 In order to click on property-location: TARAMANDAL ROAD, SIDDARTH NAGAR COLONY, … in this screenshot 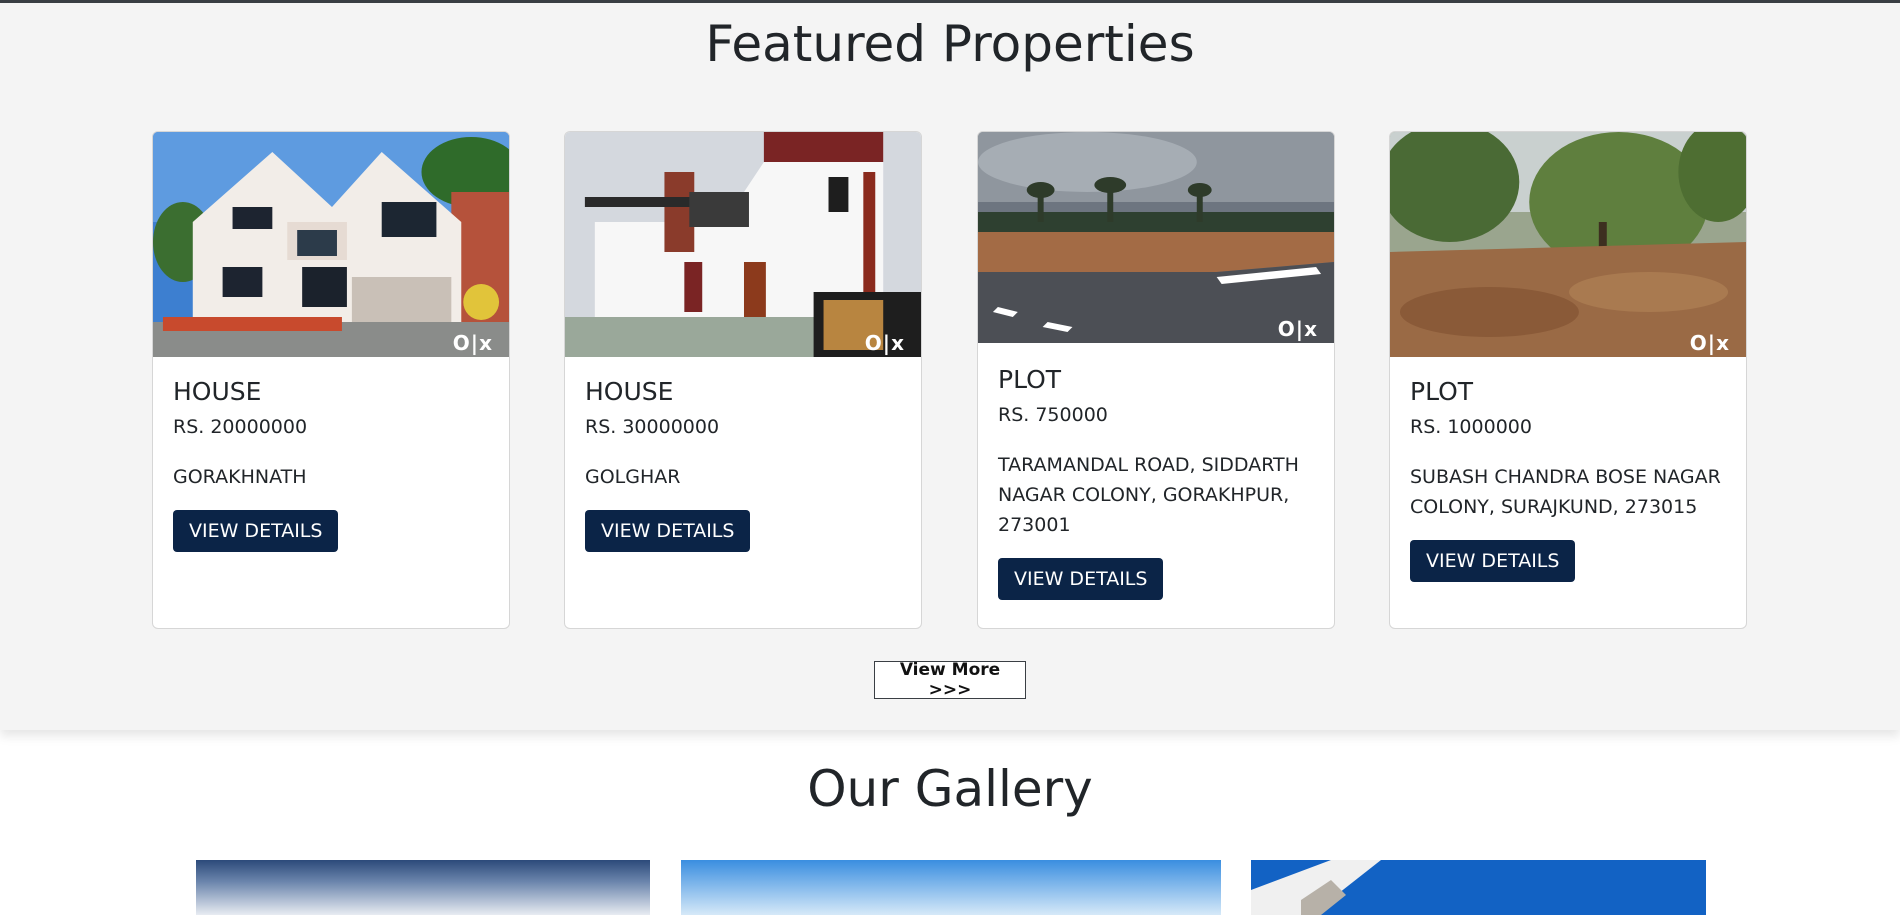, I will do `click(1148, 495)`.